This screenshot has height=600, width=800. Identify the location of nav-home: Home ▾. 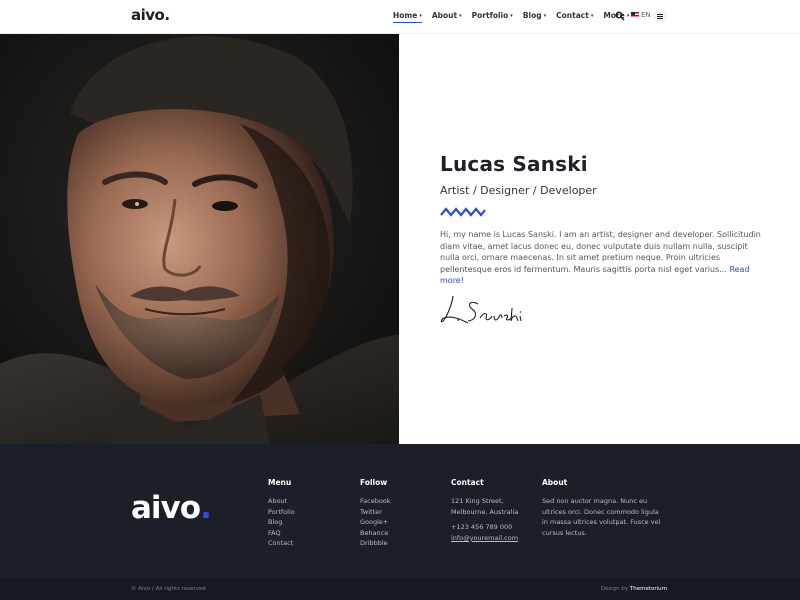
(407, 17).